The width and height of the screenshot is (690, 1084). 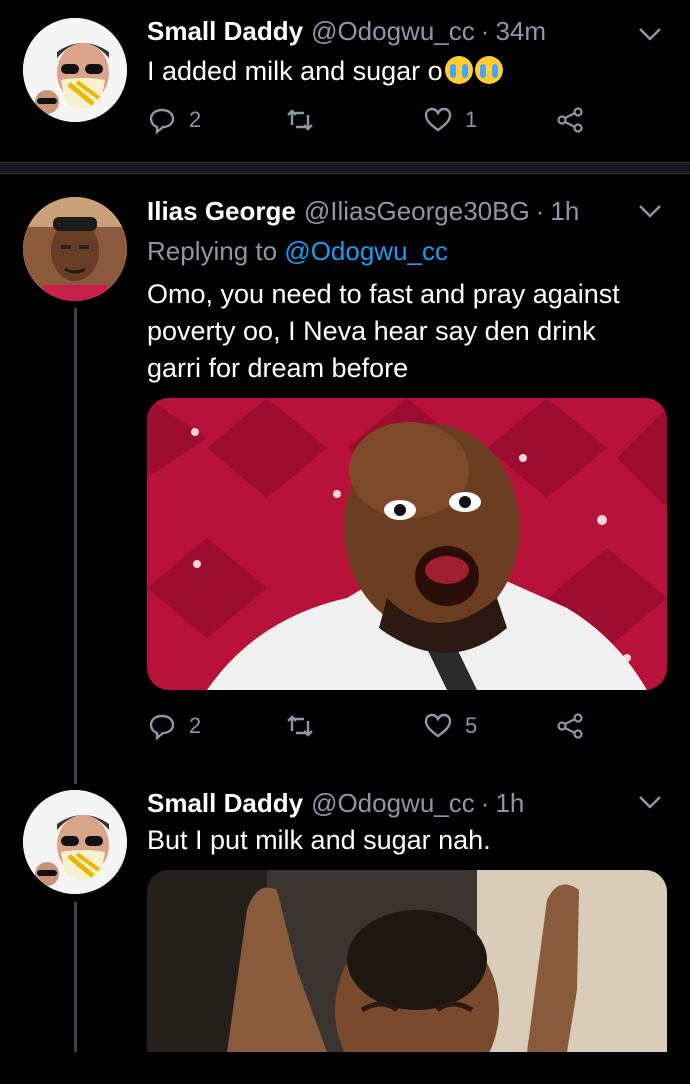 I want to click on avatar, so click(x=75, y=842).